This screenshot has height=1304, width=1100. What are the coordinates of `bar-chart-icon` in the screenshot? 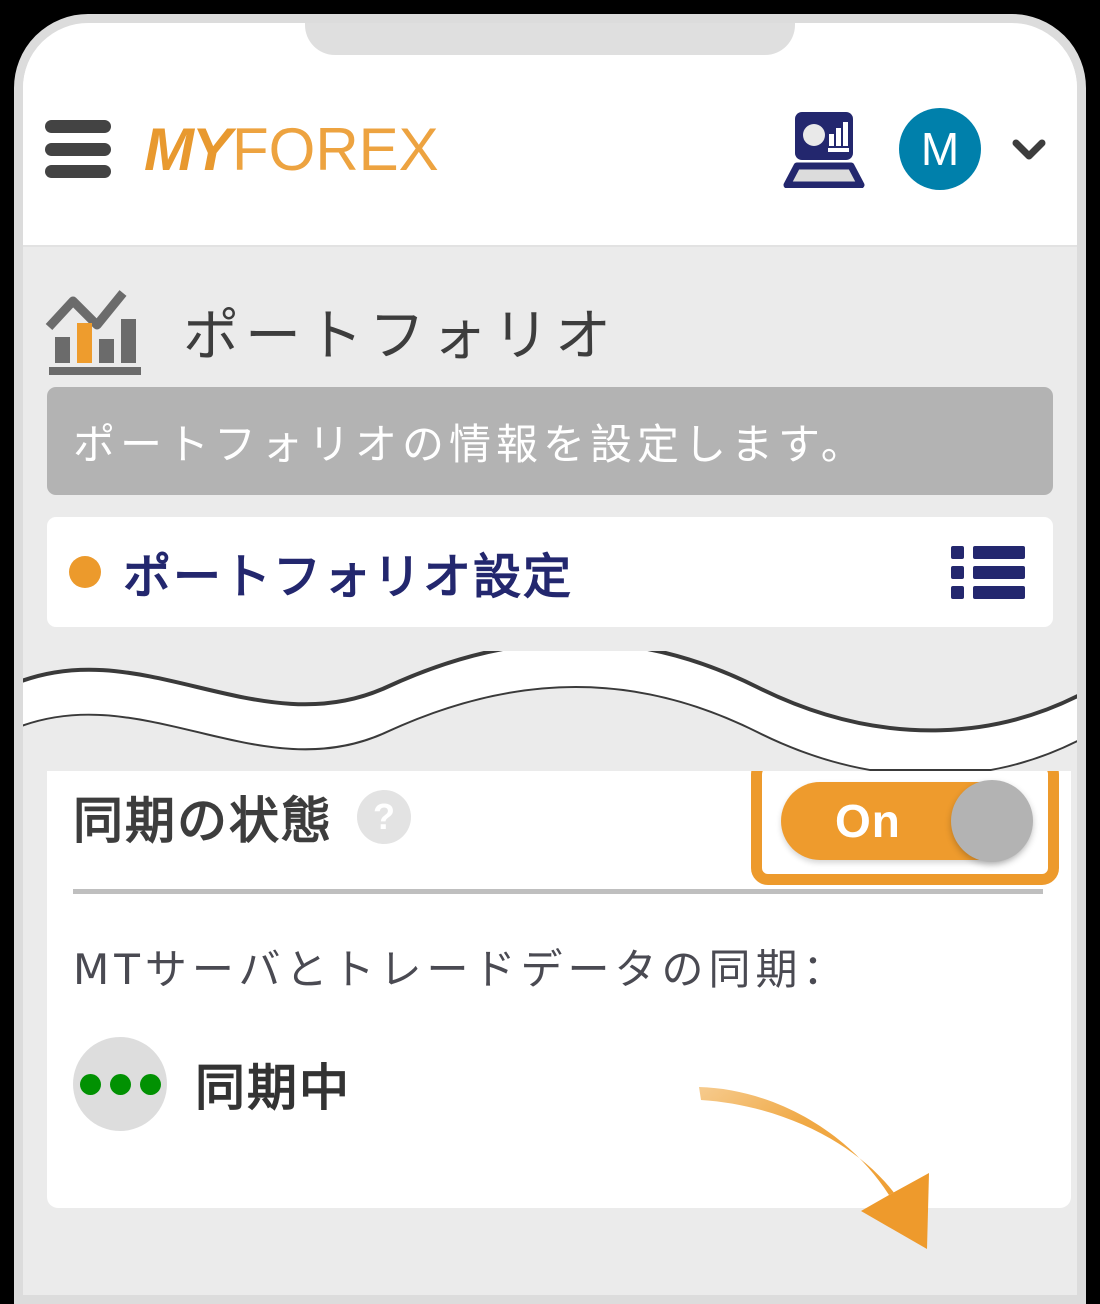 It's located at (93, 332).